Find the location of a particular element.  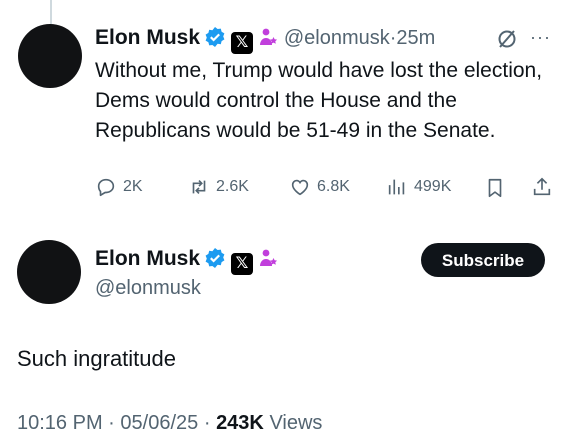

views-label: Views is located at coordinates (296, 423).